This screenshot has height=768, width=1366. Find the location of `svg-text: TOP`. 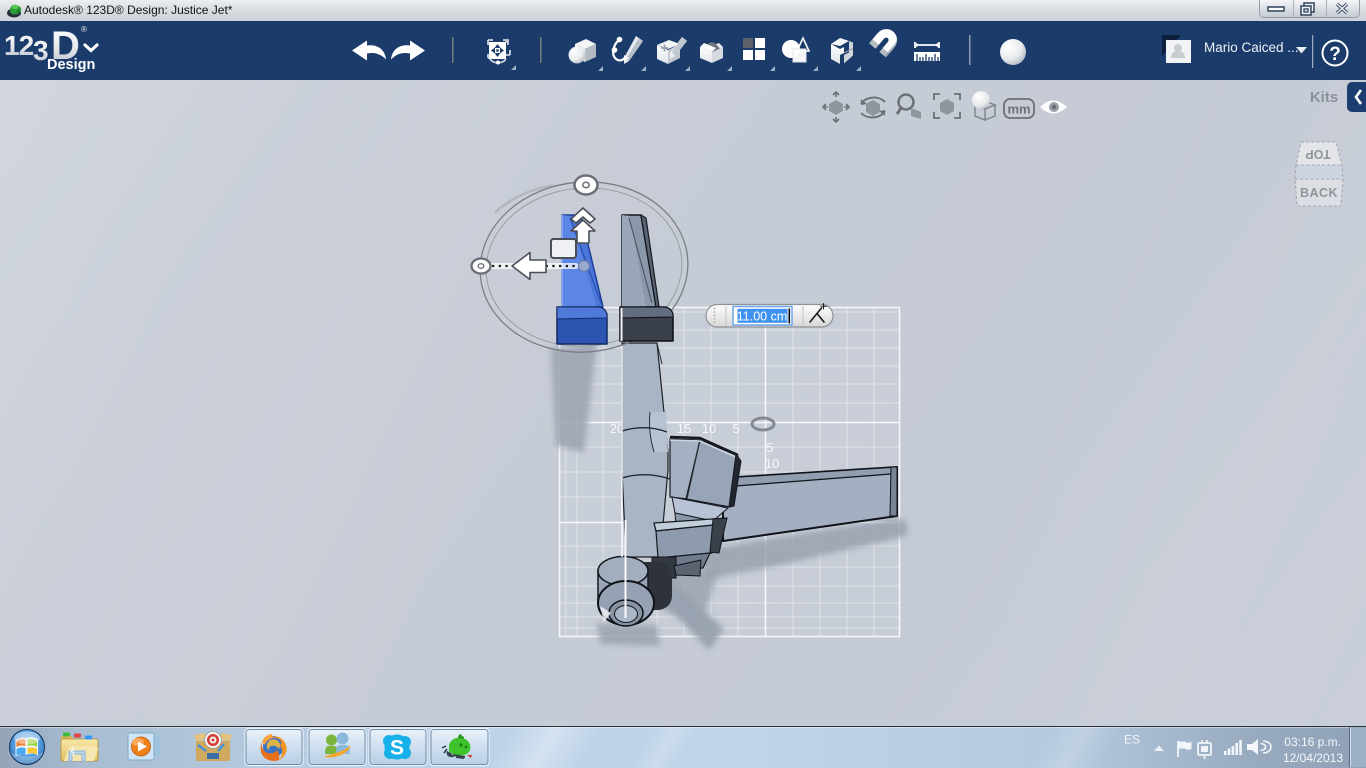

svg-text: TOP is located at coordinates (1317, 154).